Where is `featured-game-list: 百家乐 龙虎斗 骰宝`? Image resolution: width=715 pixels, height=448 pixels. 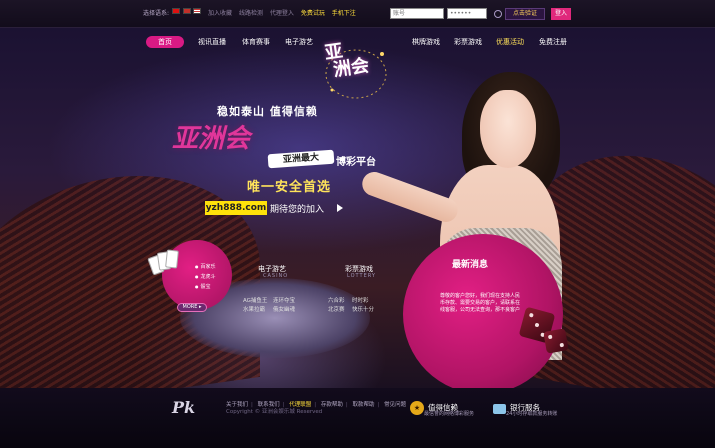
featured-game-list: 百家乐 龙虎斗 骰宝 is located at coordinates (205, 277).